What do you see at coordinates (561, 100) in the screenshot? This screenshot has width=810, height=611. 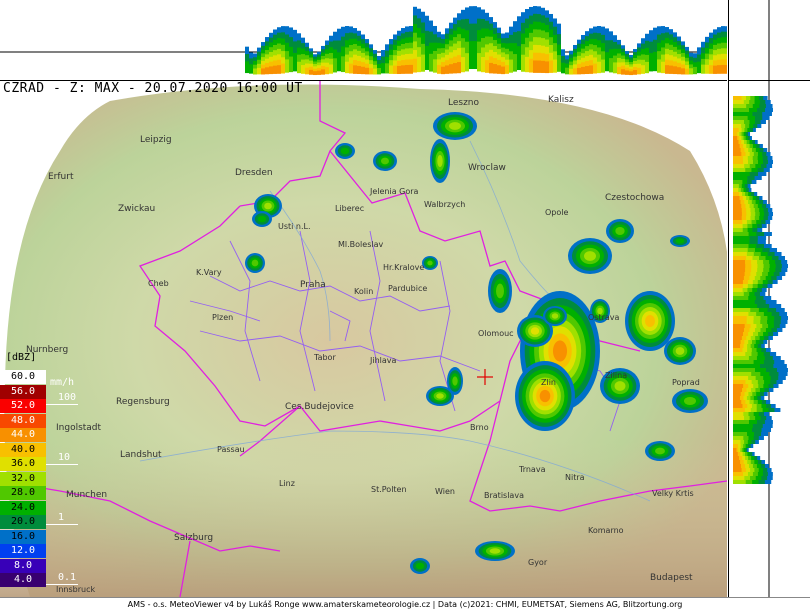 I see `city-label: Kalisz` at bounding box center [561, 100].